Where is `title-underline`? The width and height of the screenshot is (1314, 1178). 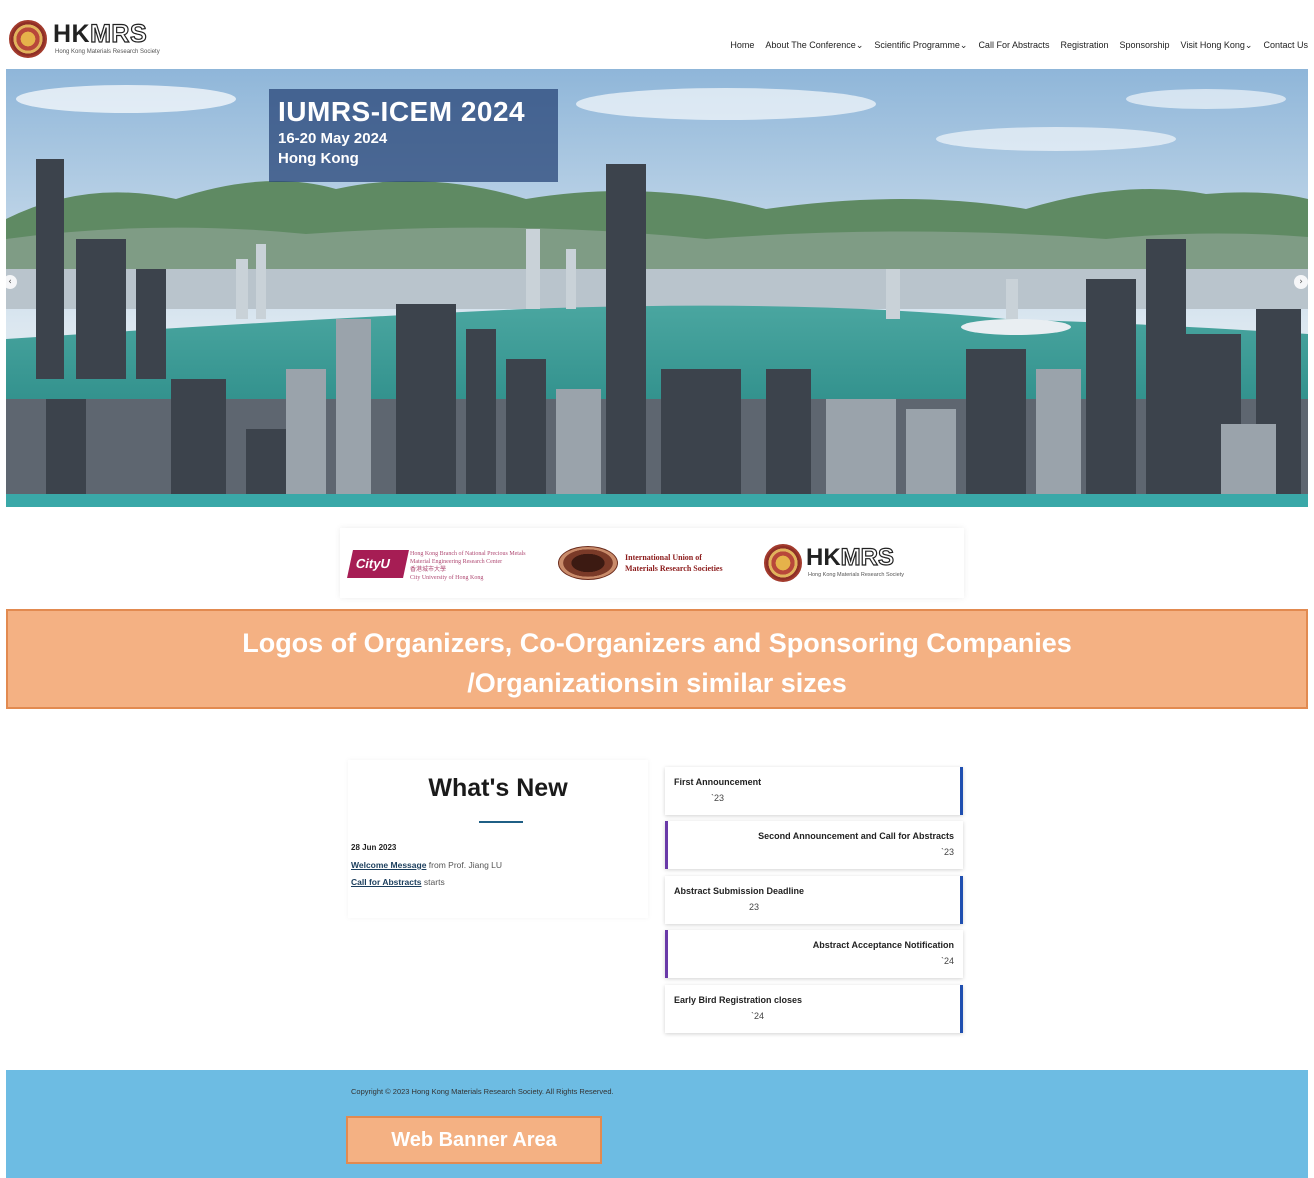 title-underline is located at coordinates (501, 822).